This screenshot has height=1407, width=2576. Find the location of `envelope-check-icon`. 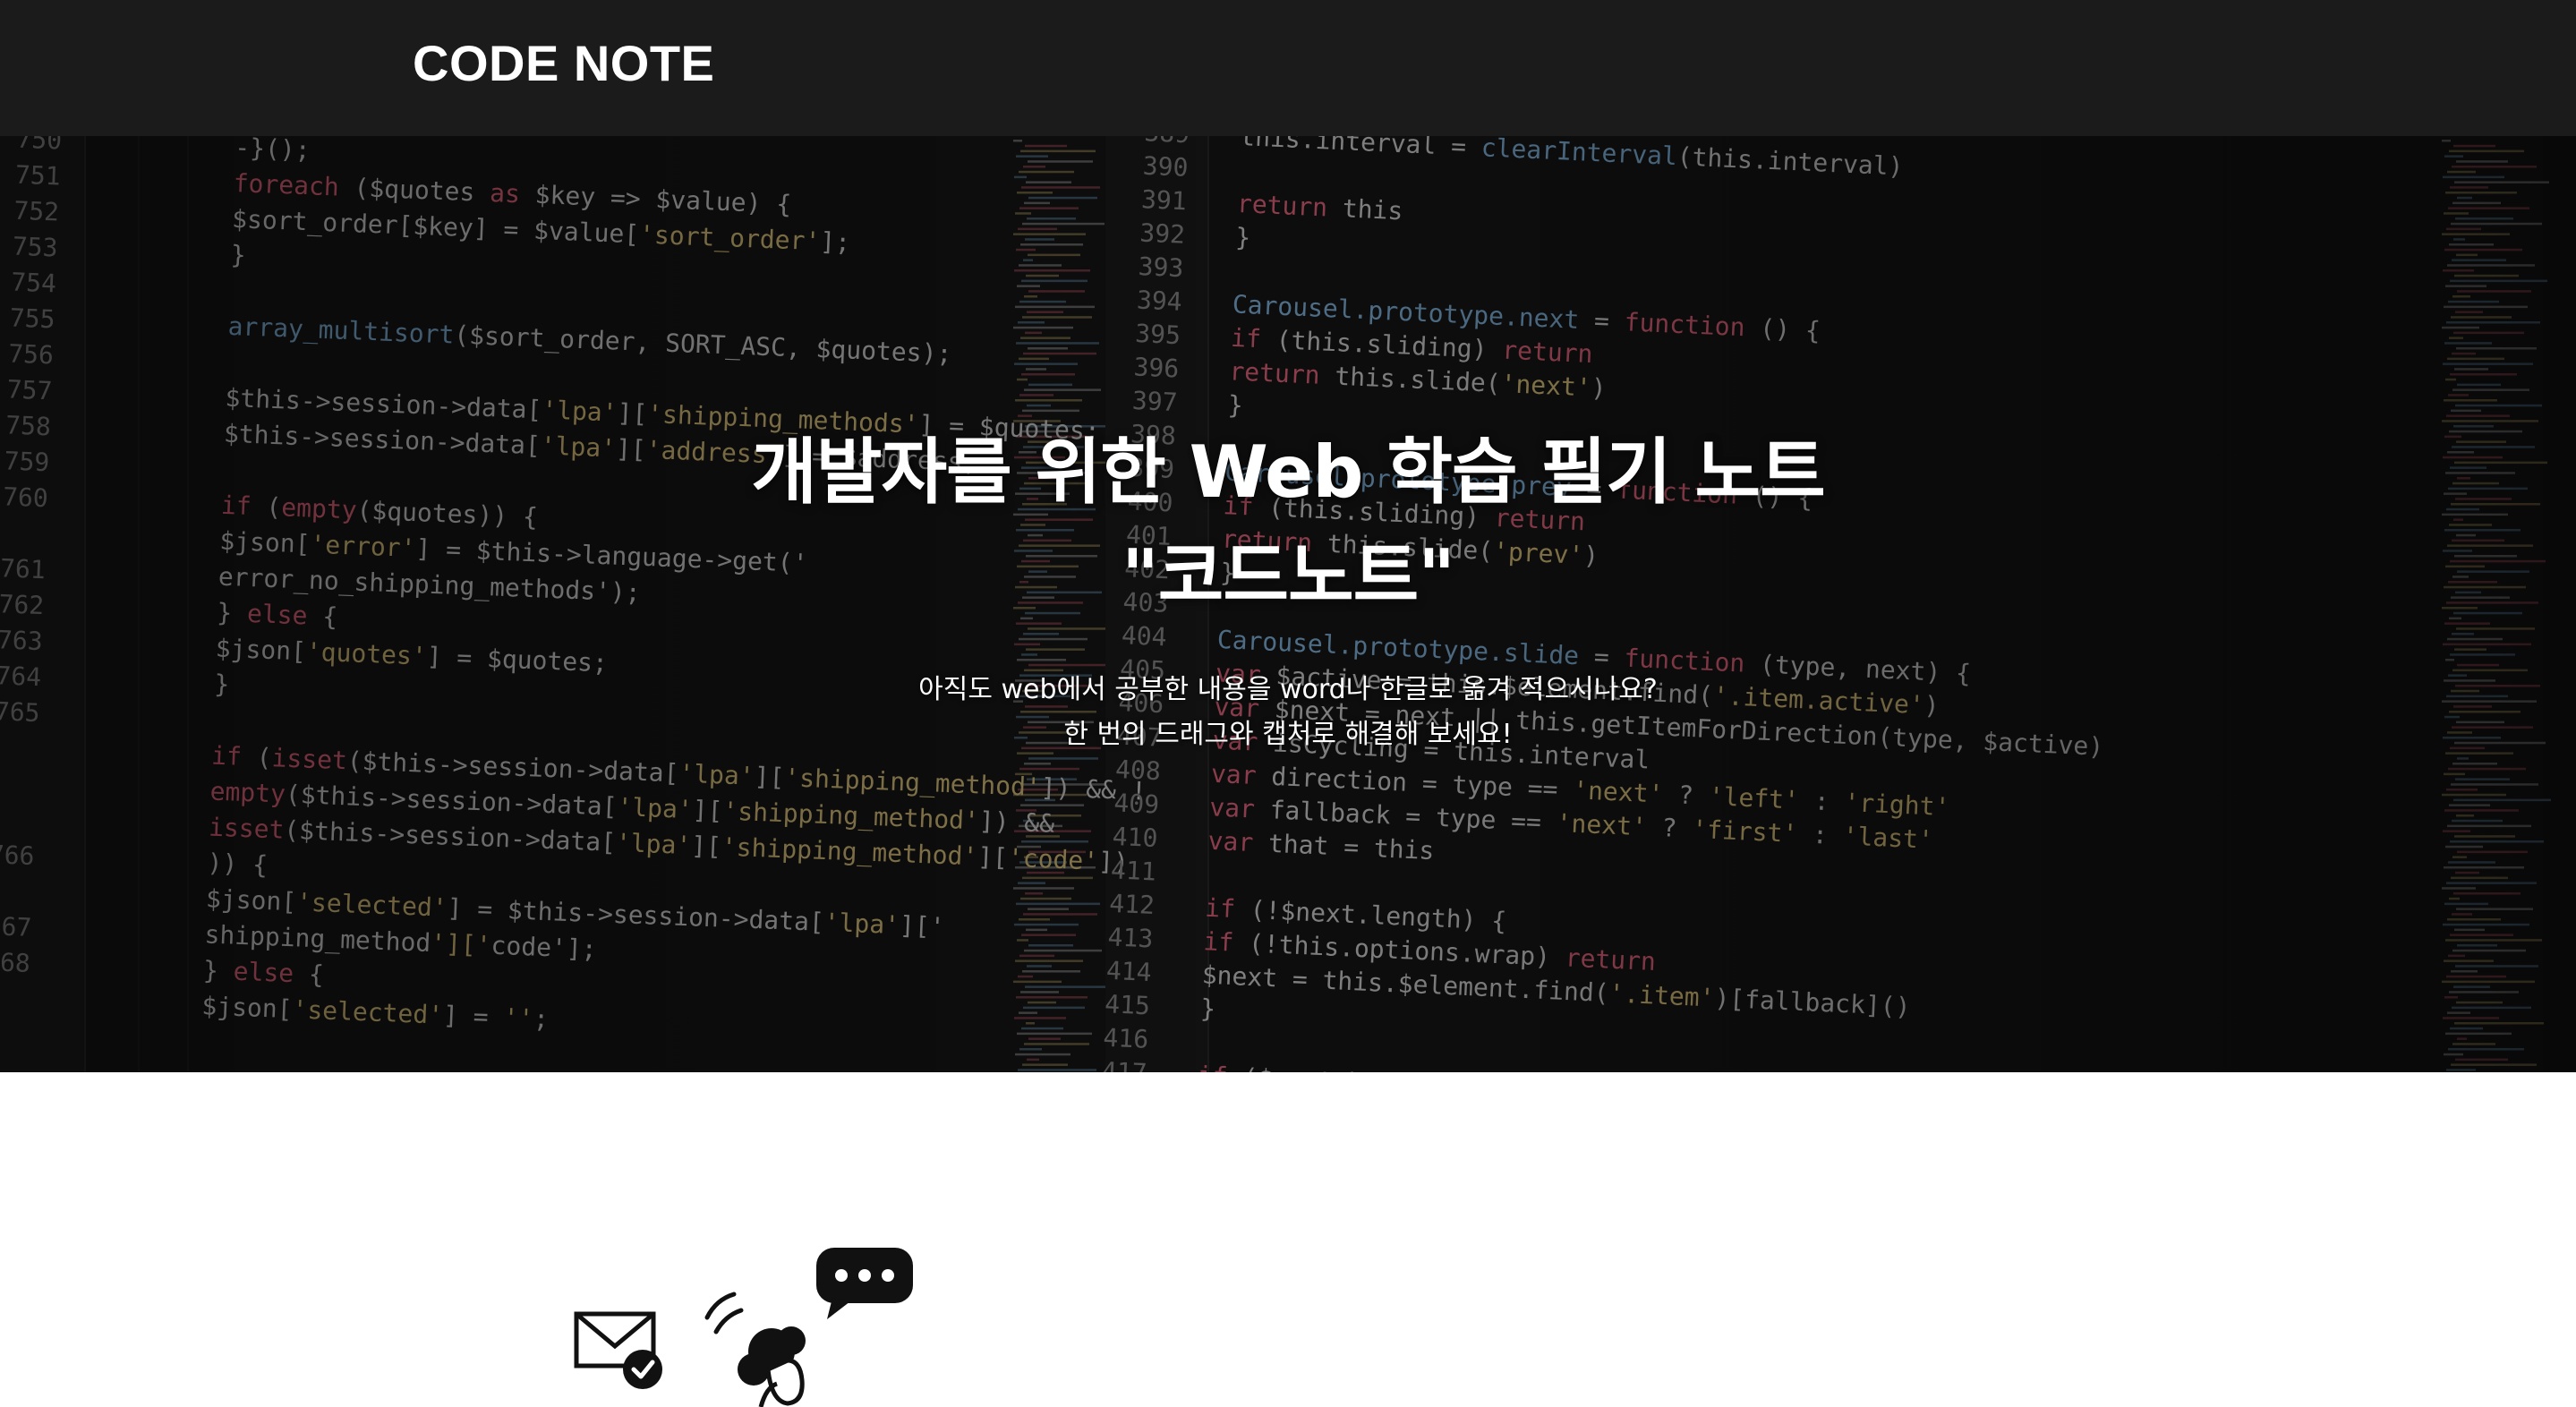

envelope-check-icon is located at coordinates (618, 1350).